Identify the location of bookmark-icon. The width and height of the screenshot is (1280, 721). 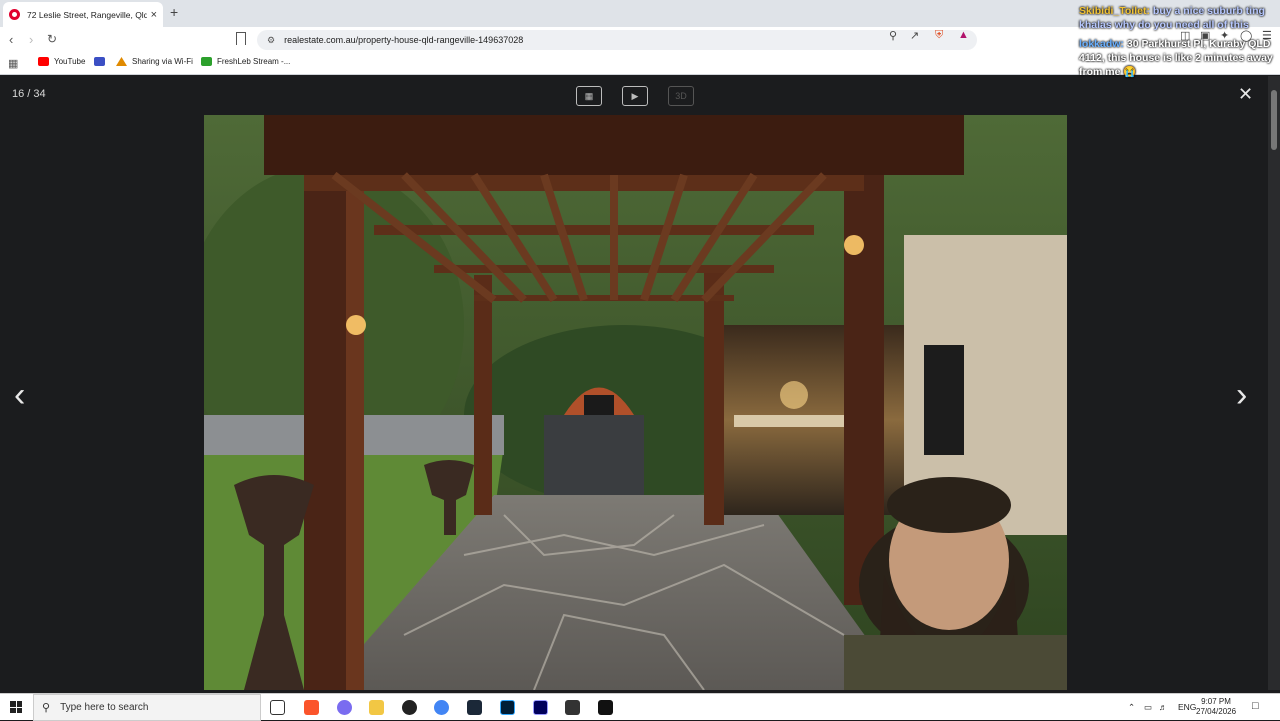
(241, 38).